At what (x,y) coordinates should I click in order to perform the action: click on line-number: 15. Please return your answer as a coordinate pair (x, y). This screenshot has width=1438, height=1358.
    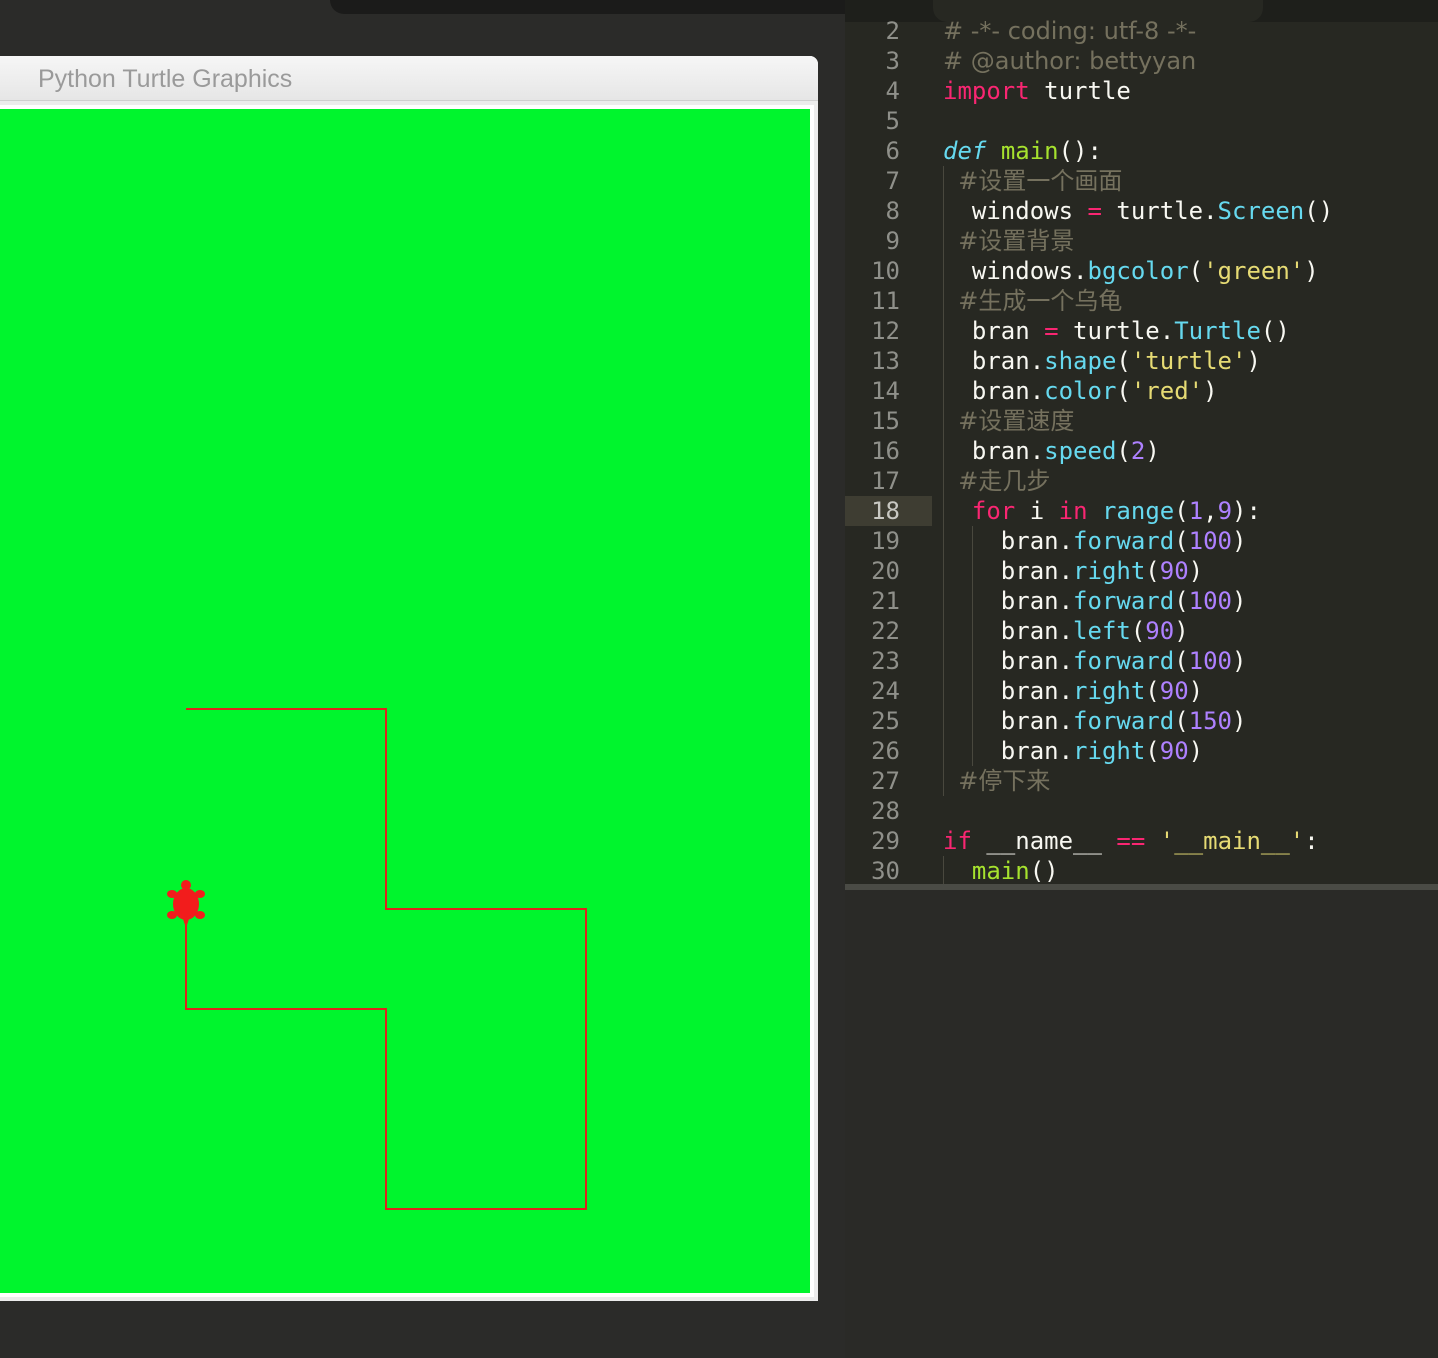
    Looking at the image, I should click on (885, 421).